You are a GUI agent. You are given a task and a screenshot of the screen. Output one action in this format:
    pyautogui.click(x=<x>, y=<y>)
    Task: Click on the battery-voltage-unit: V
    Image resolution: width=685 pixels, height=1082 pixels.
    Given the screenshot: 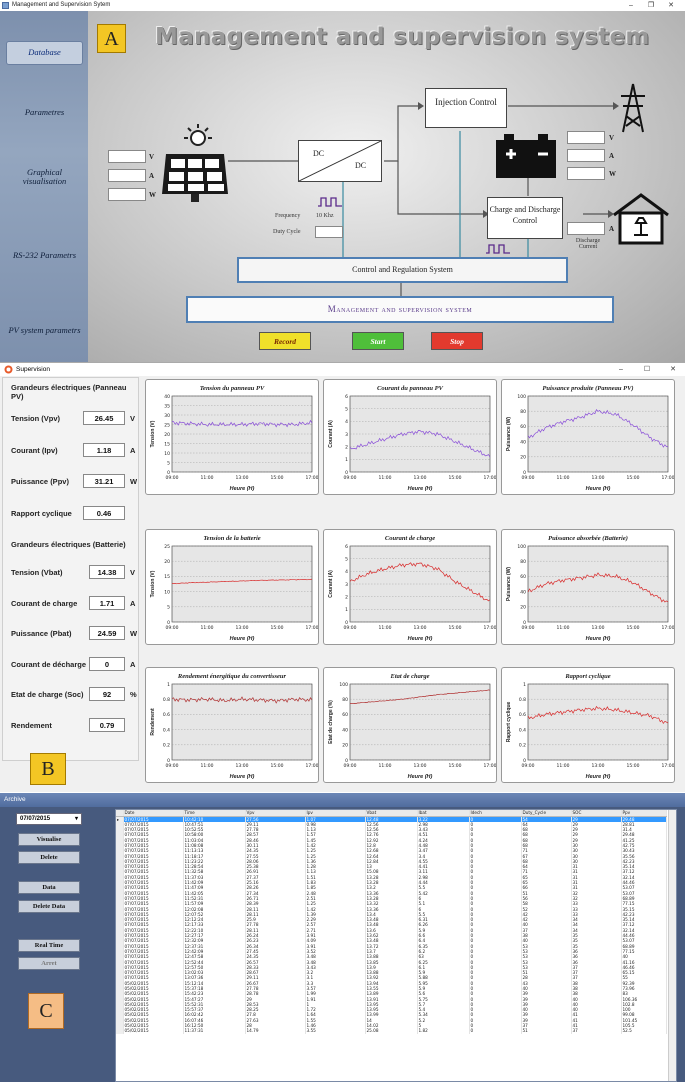 What is the action you would take?
    pyautogui.click(x=133, y=572)
    